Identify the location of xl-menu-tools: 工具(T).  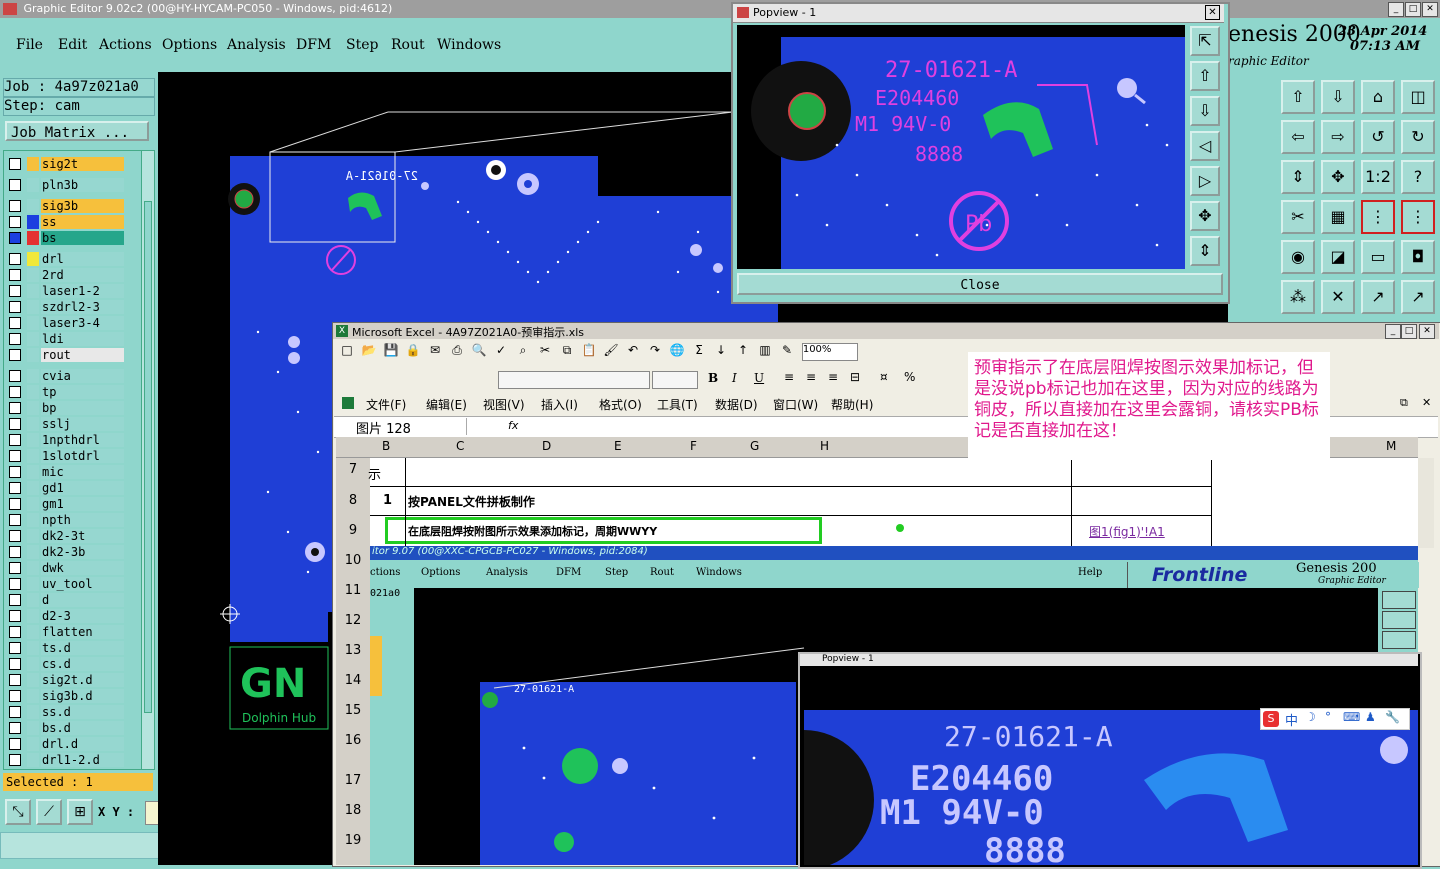
(677, 404).